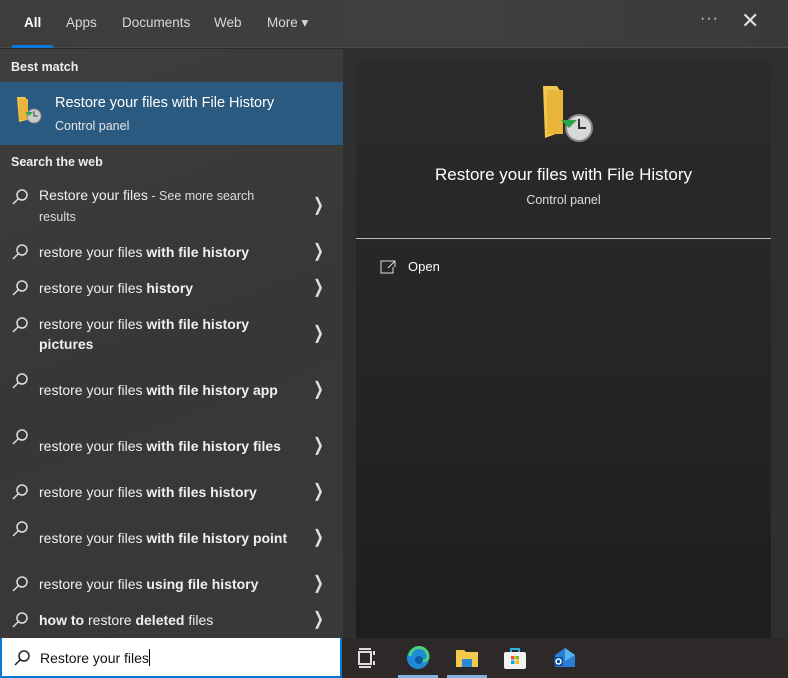  I want to click on tab-all: All, so click(32, 22).